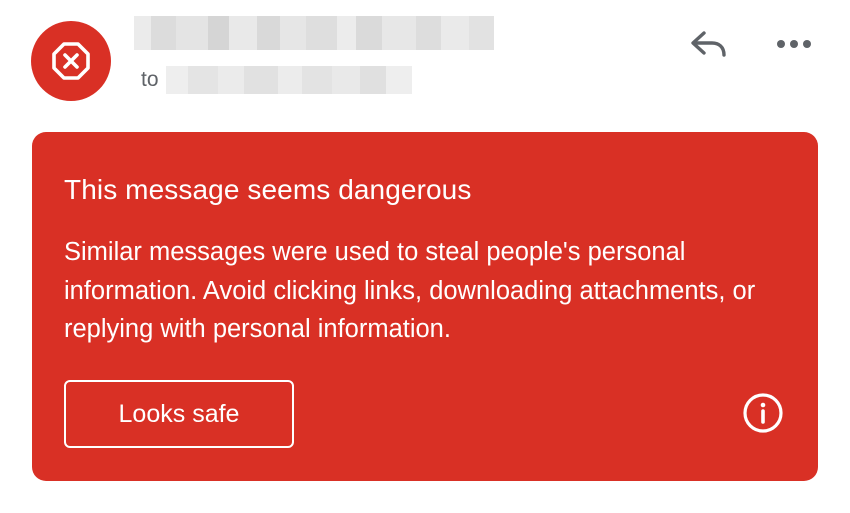 Image resolution: width=850 pixels, height=513 pixels. Describe the element at coordinates (314, 33) in the screenshot. I see `sender-name-redacted` at that location.